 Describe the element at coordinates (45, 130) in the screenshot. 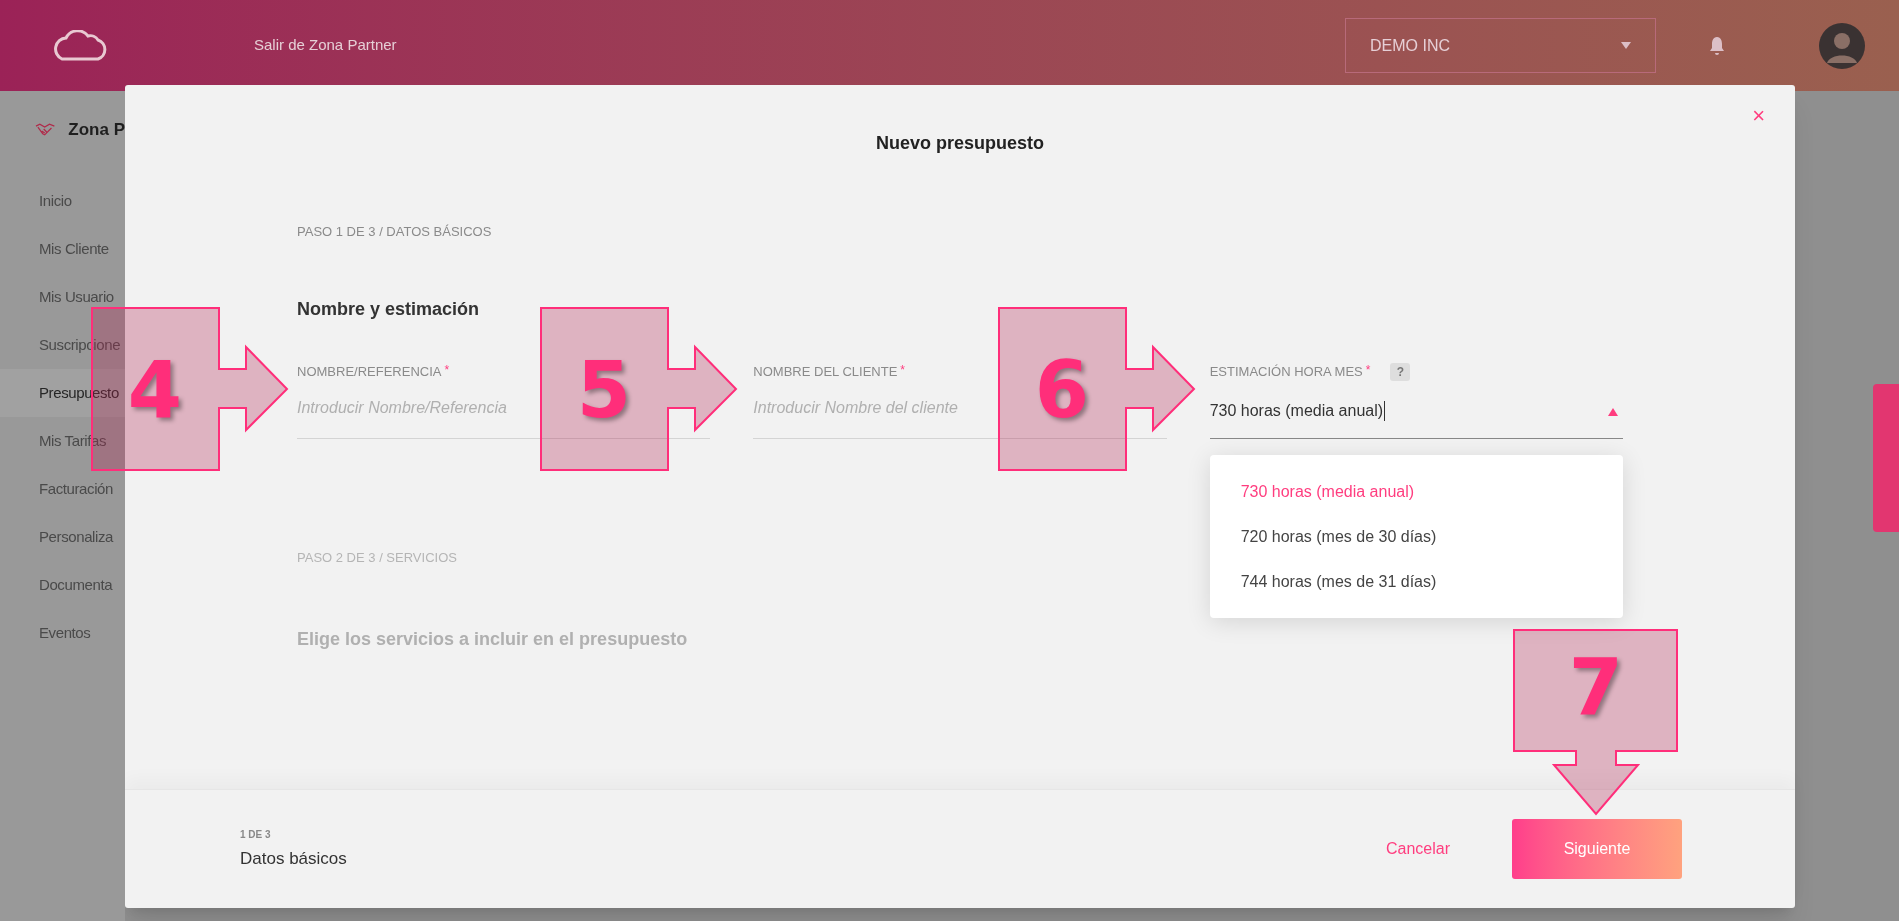

I see `handshake-icon` at that location.